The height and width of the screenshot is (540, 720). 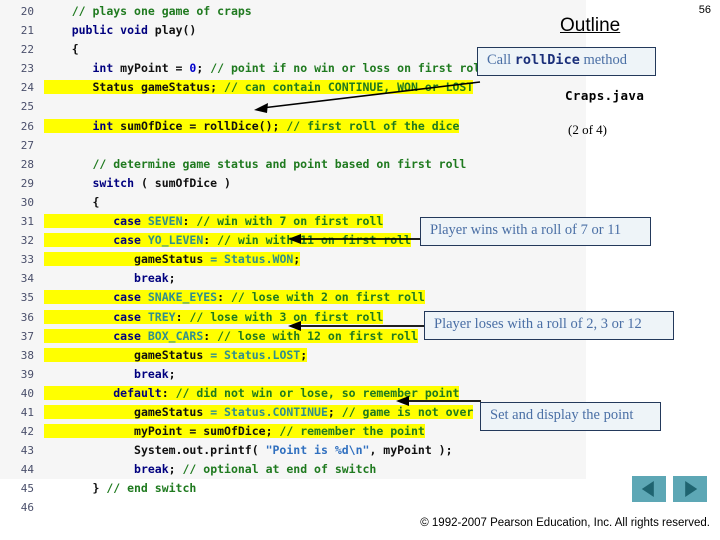 I want to click on line-number: 23, so click(x=27, y=69).